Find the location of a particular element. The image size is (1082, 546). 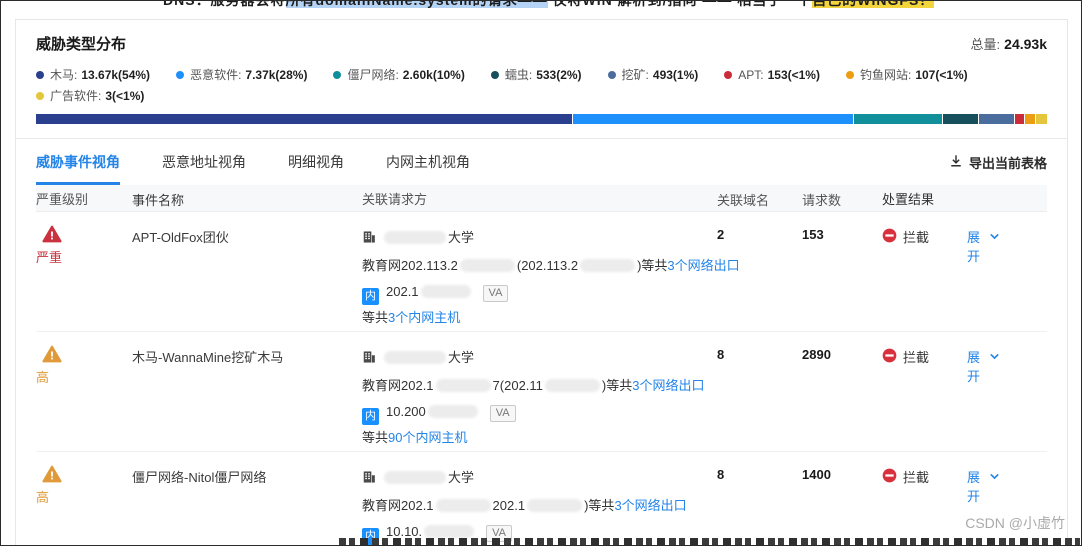

clipped-text-dns: DNS is located at coordinates (179, 4).